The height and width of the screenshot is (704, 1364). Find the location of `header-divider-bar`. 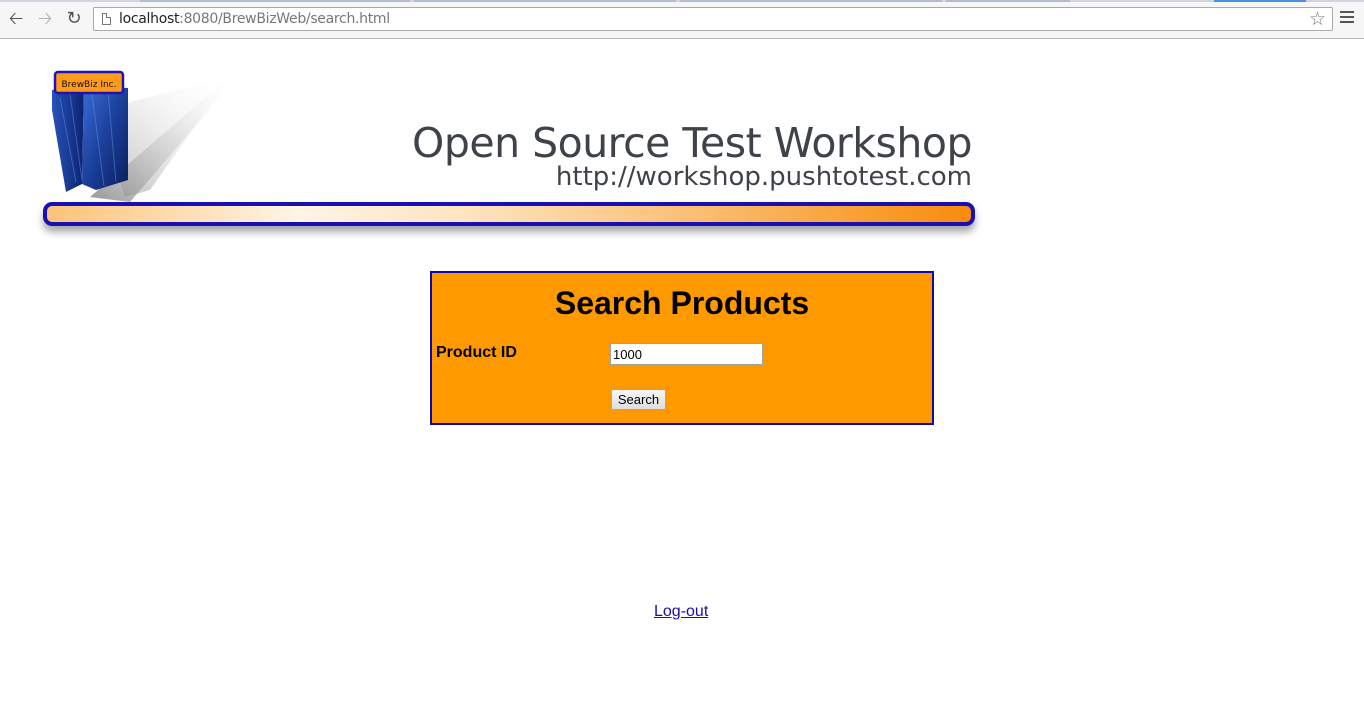

header-divider-bar is located at coordinates (509, 214).